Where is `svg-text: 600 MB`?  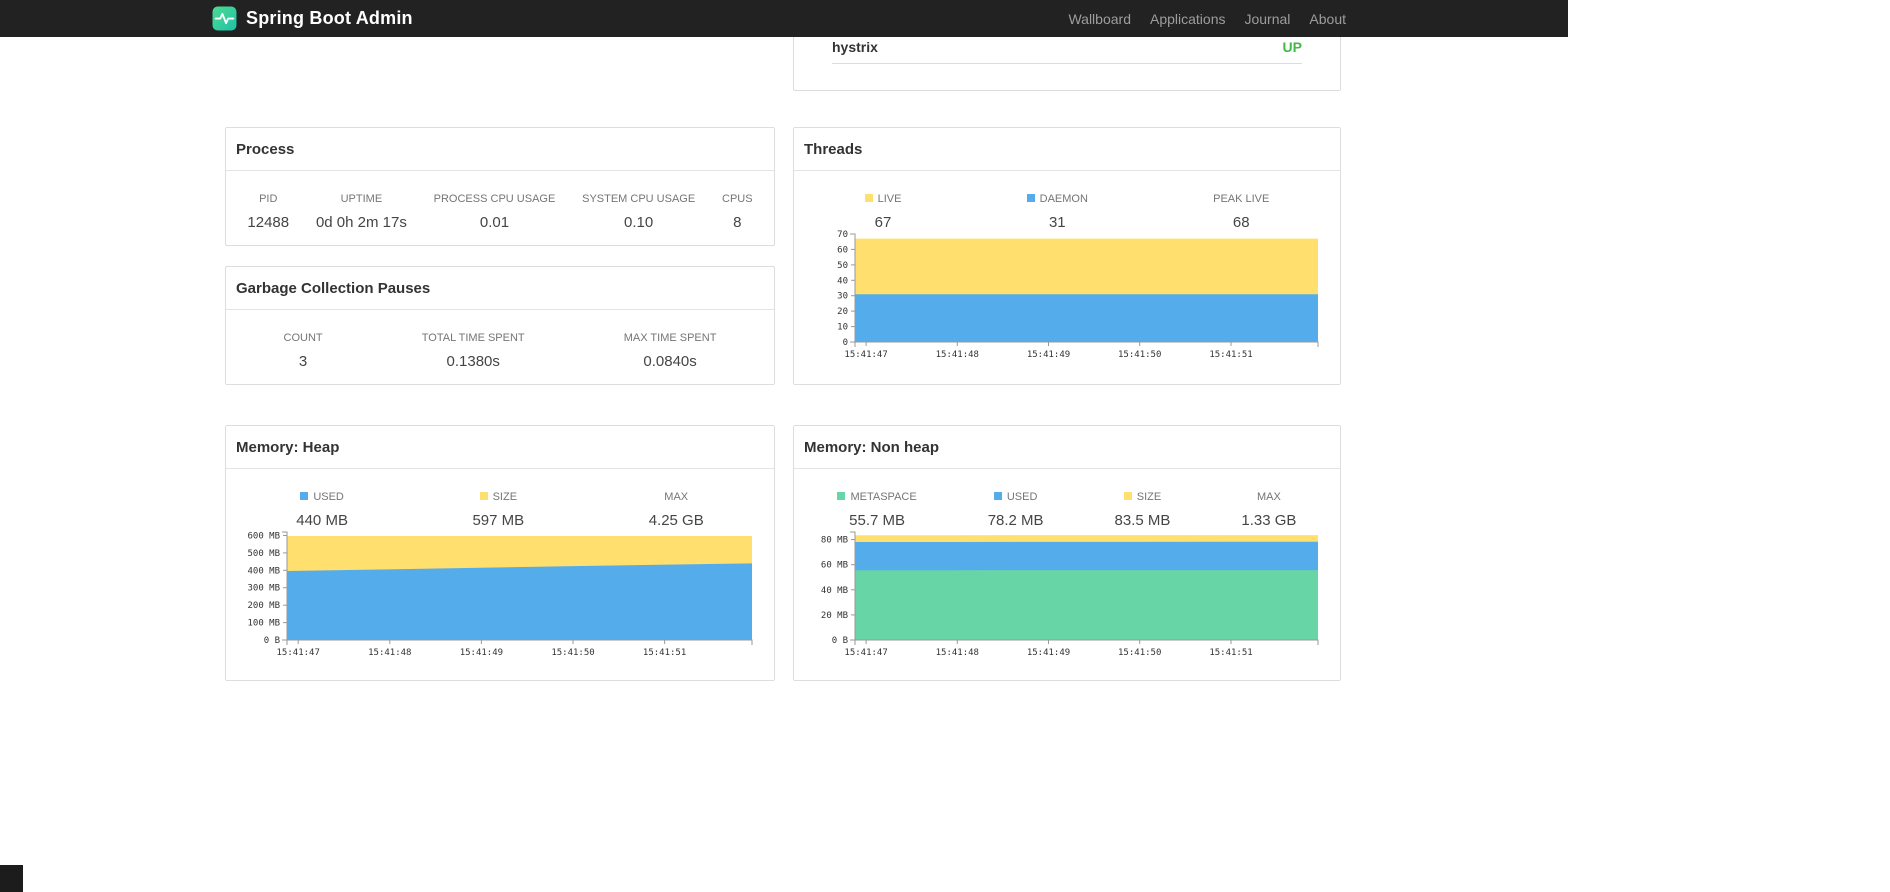
svg-text: 600 MB is located at coordinates (263, 537).